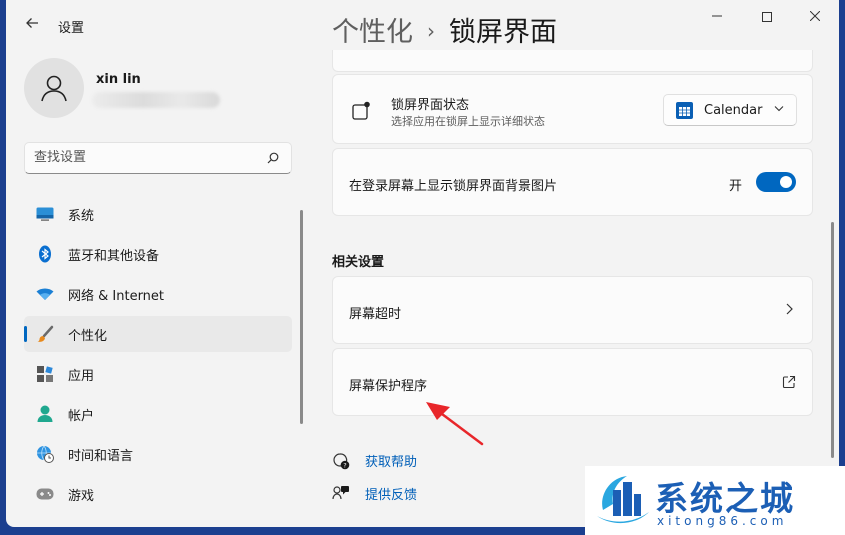  What do you see at coordinates (503, 32) in the screenshot?
I see `page-title: 锁屏界面` at bounding box center [503, 32].